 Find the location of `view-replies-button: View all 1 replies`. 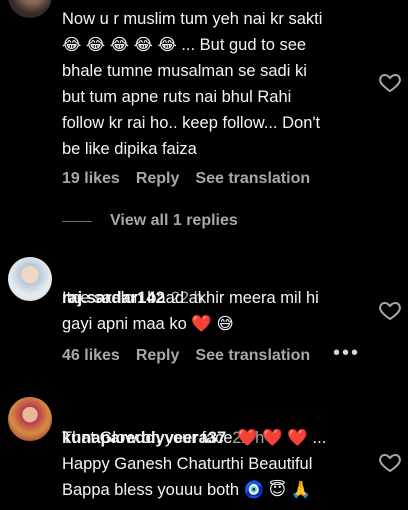

view-replies-button: View all 1 replies is located at coordinates (150, 221).